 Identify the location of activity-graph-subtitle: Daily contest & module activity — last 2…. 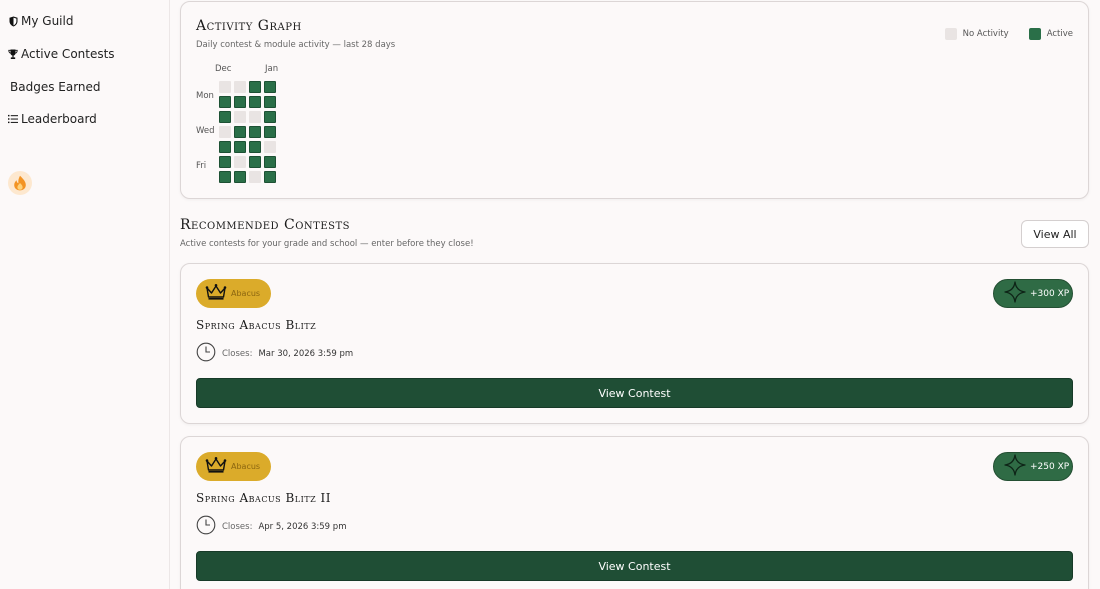
(296, 45).